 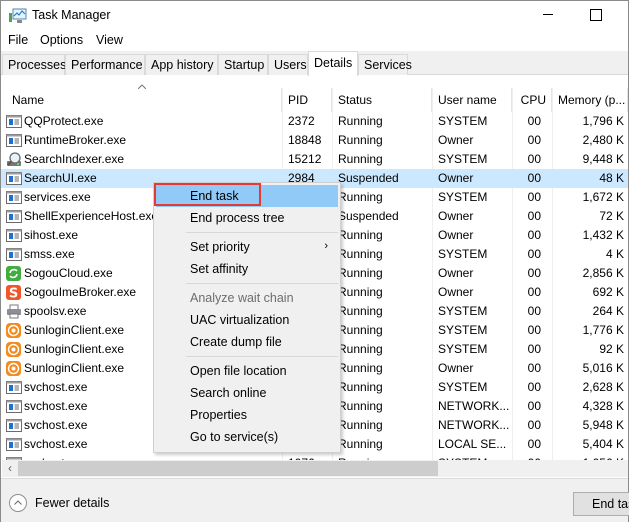 What do you see at coordinates (305, 140) in the screenshot?
I see `process-pid: 18848` at bounding box center [305, 140].